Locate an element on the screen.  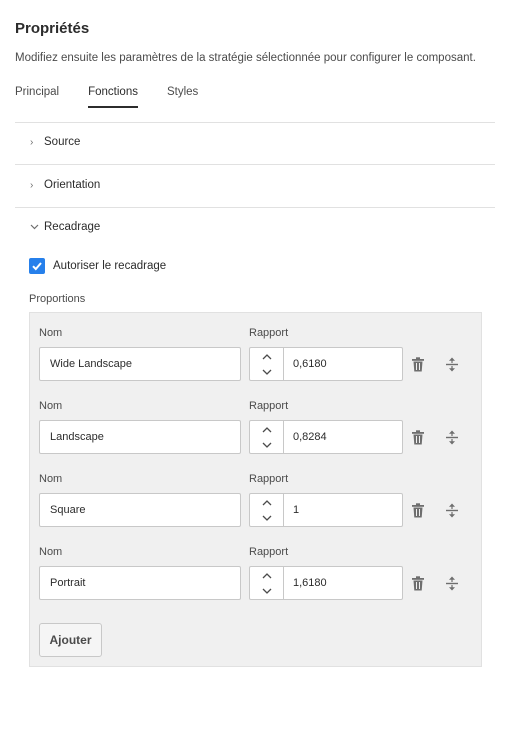
allow-crop-checkbox is located at coordinates (37, 266).